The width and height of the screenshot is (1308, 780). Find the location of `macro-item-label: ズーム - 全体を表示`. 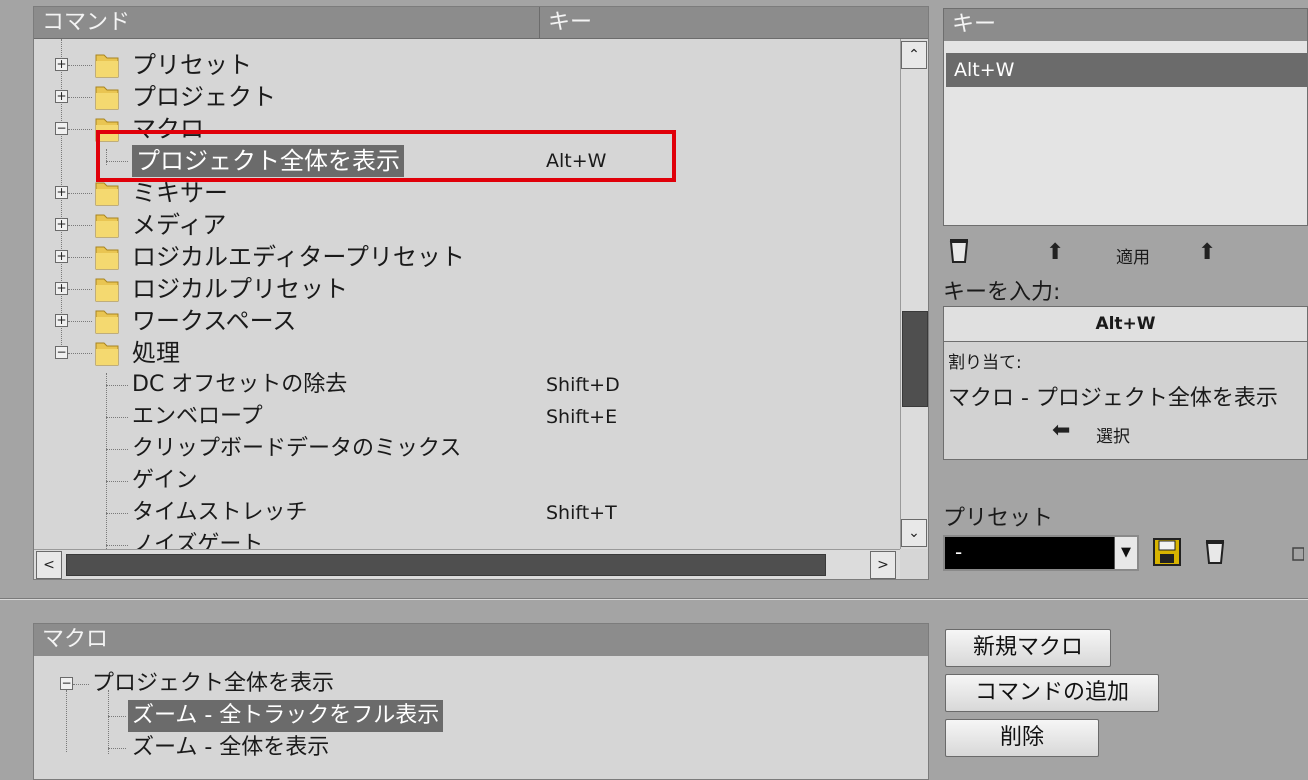

macro-item-label: ズーム - 全体を表示 is located at coordinates (231, 747).